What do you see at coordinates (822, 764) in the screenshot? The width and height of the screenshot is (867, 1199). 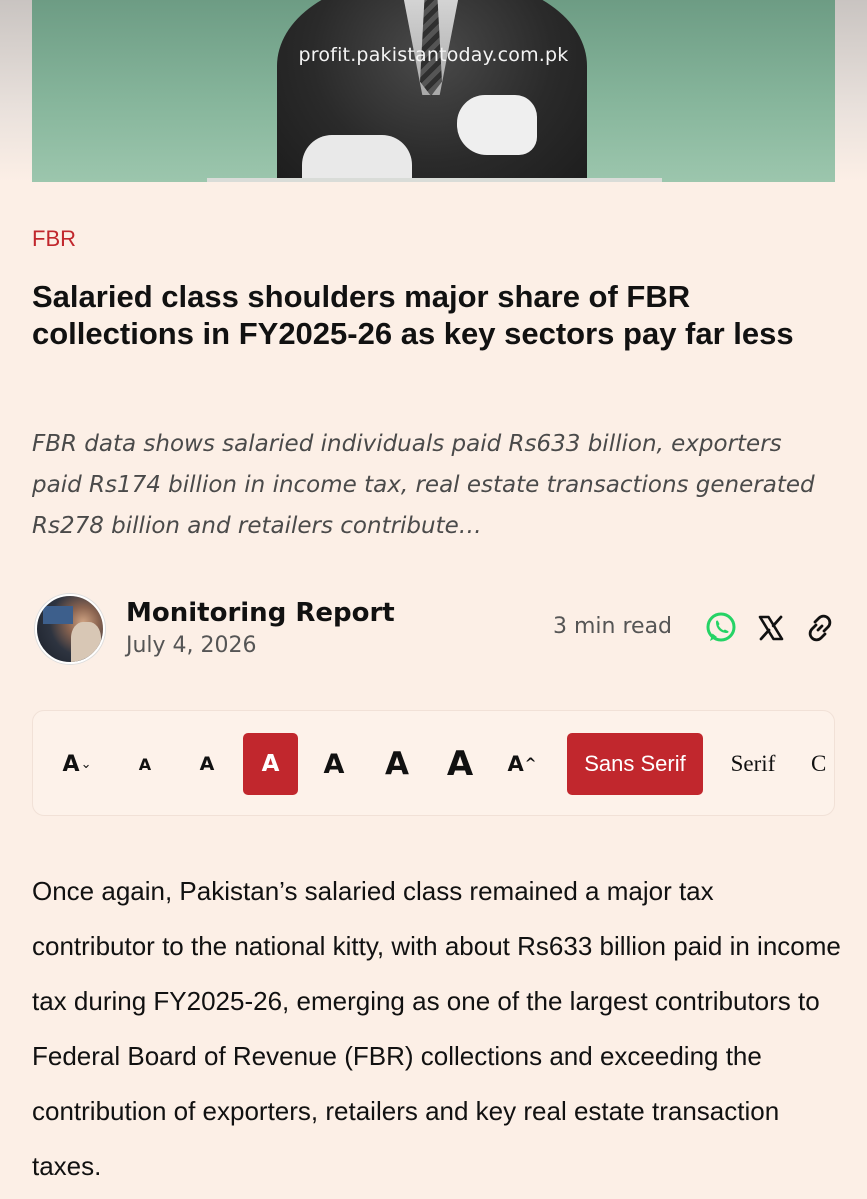 I see `font-option-more: C` at bounding box center [822, 764].